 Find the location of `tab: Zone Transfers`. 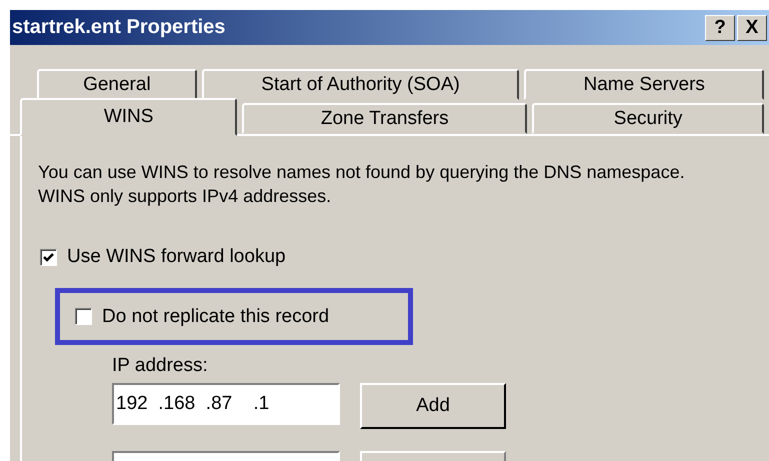

tab: Zone Transfers is located at coordinates (385, 118).